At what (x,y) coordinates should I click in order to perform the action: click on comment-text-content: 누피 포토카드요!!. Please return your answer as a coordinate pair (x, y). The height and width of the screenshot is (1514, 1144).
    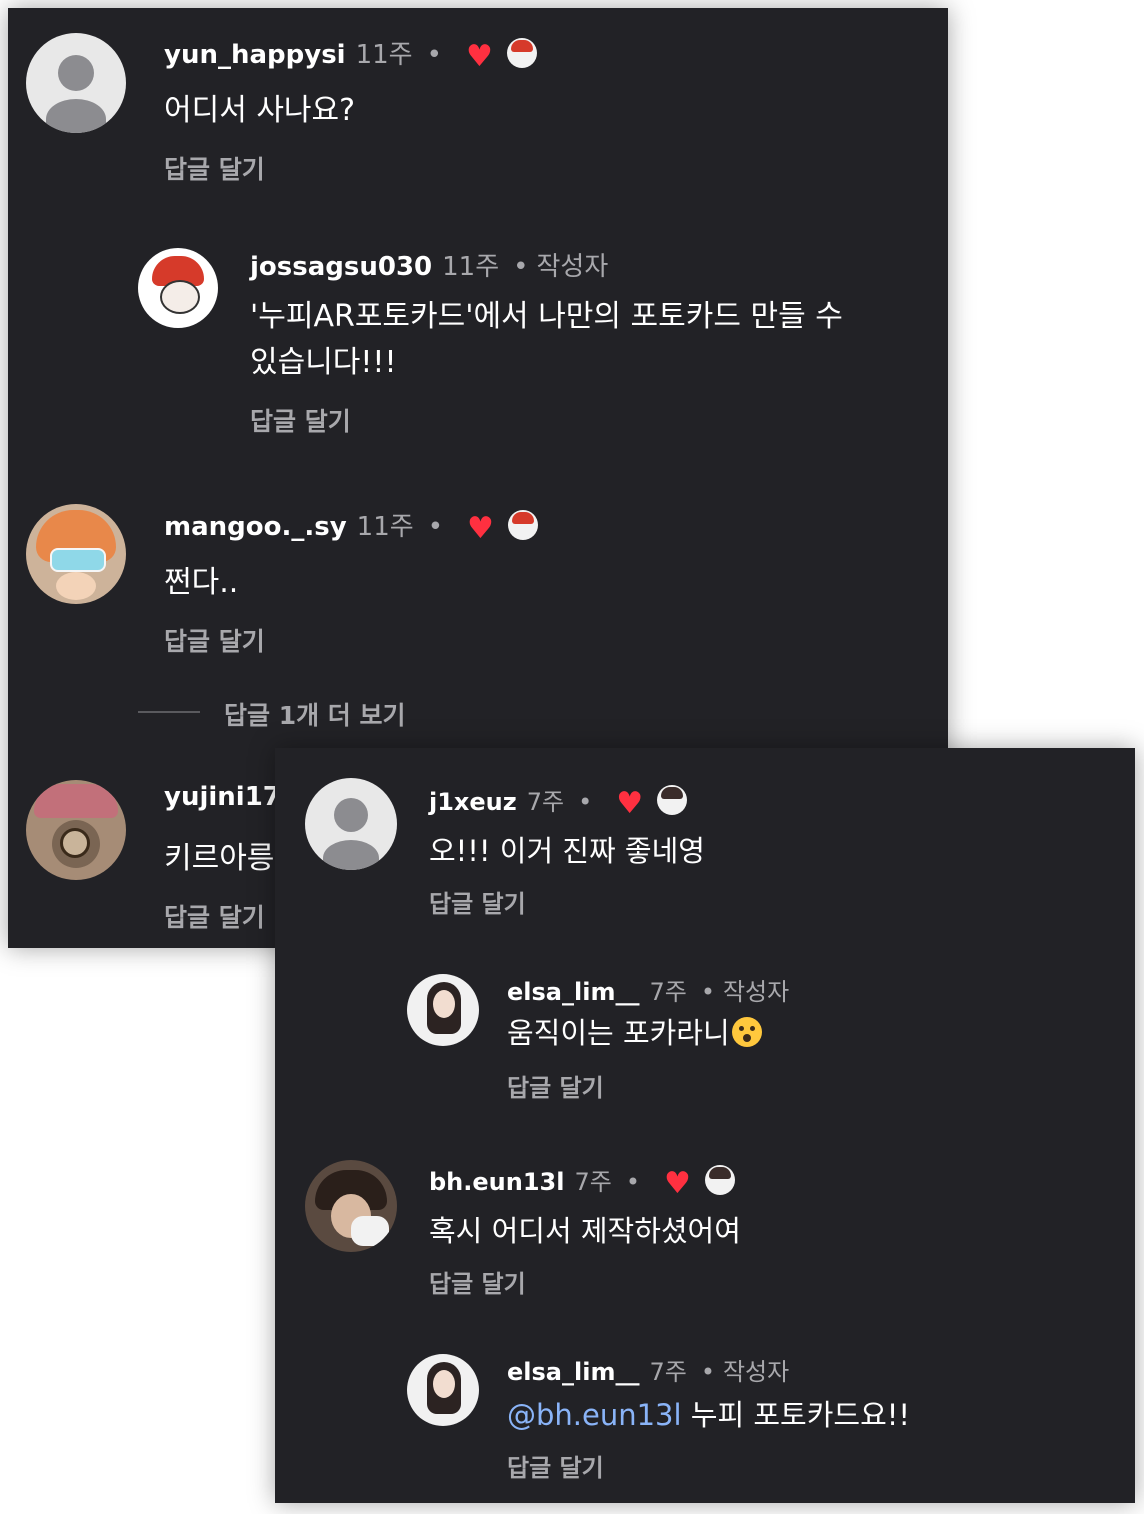
    Looking at the image, I should click on (796, 1415).